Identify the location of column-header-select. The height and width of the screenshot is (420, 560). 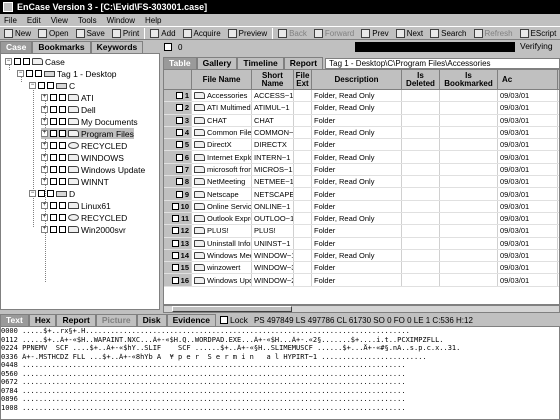
(178, 79).